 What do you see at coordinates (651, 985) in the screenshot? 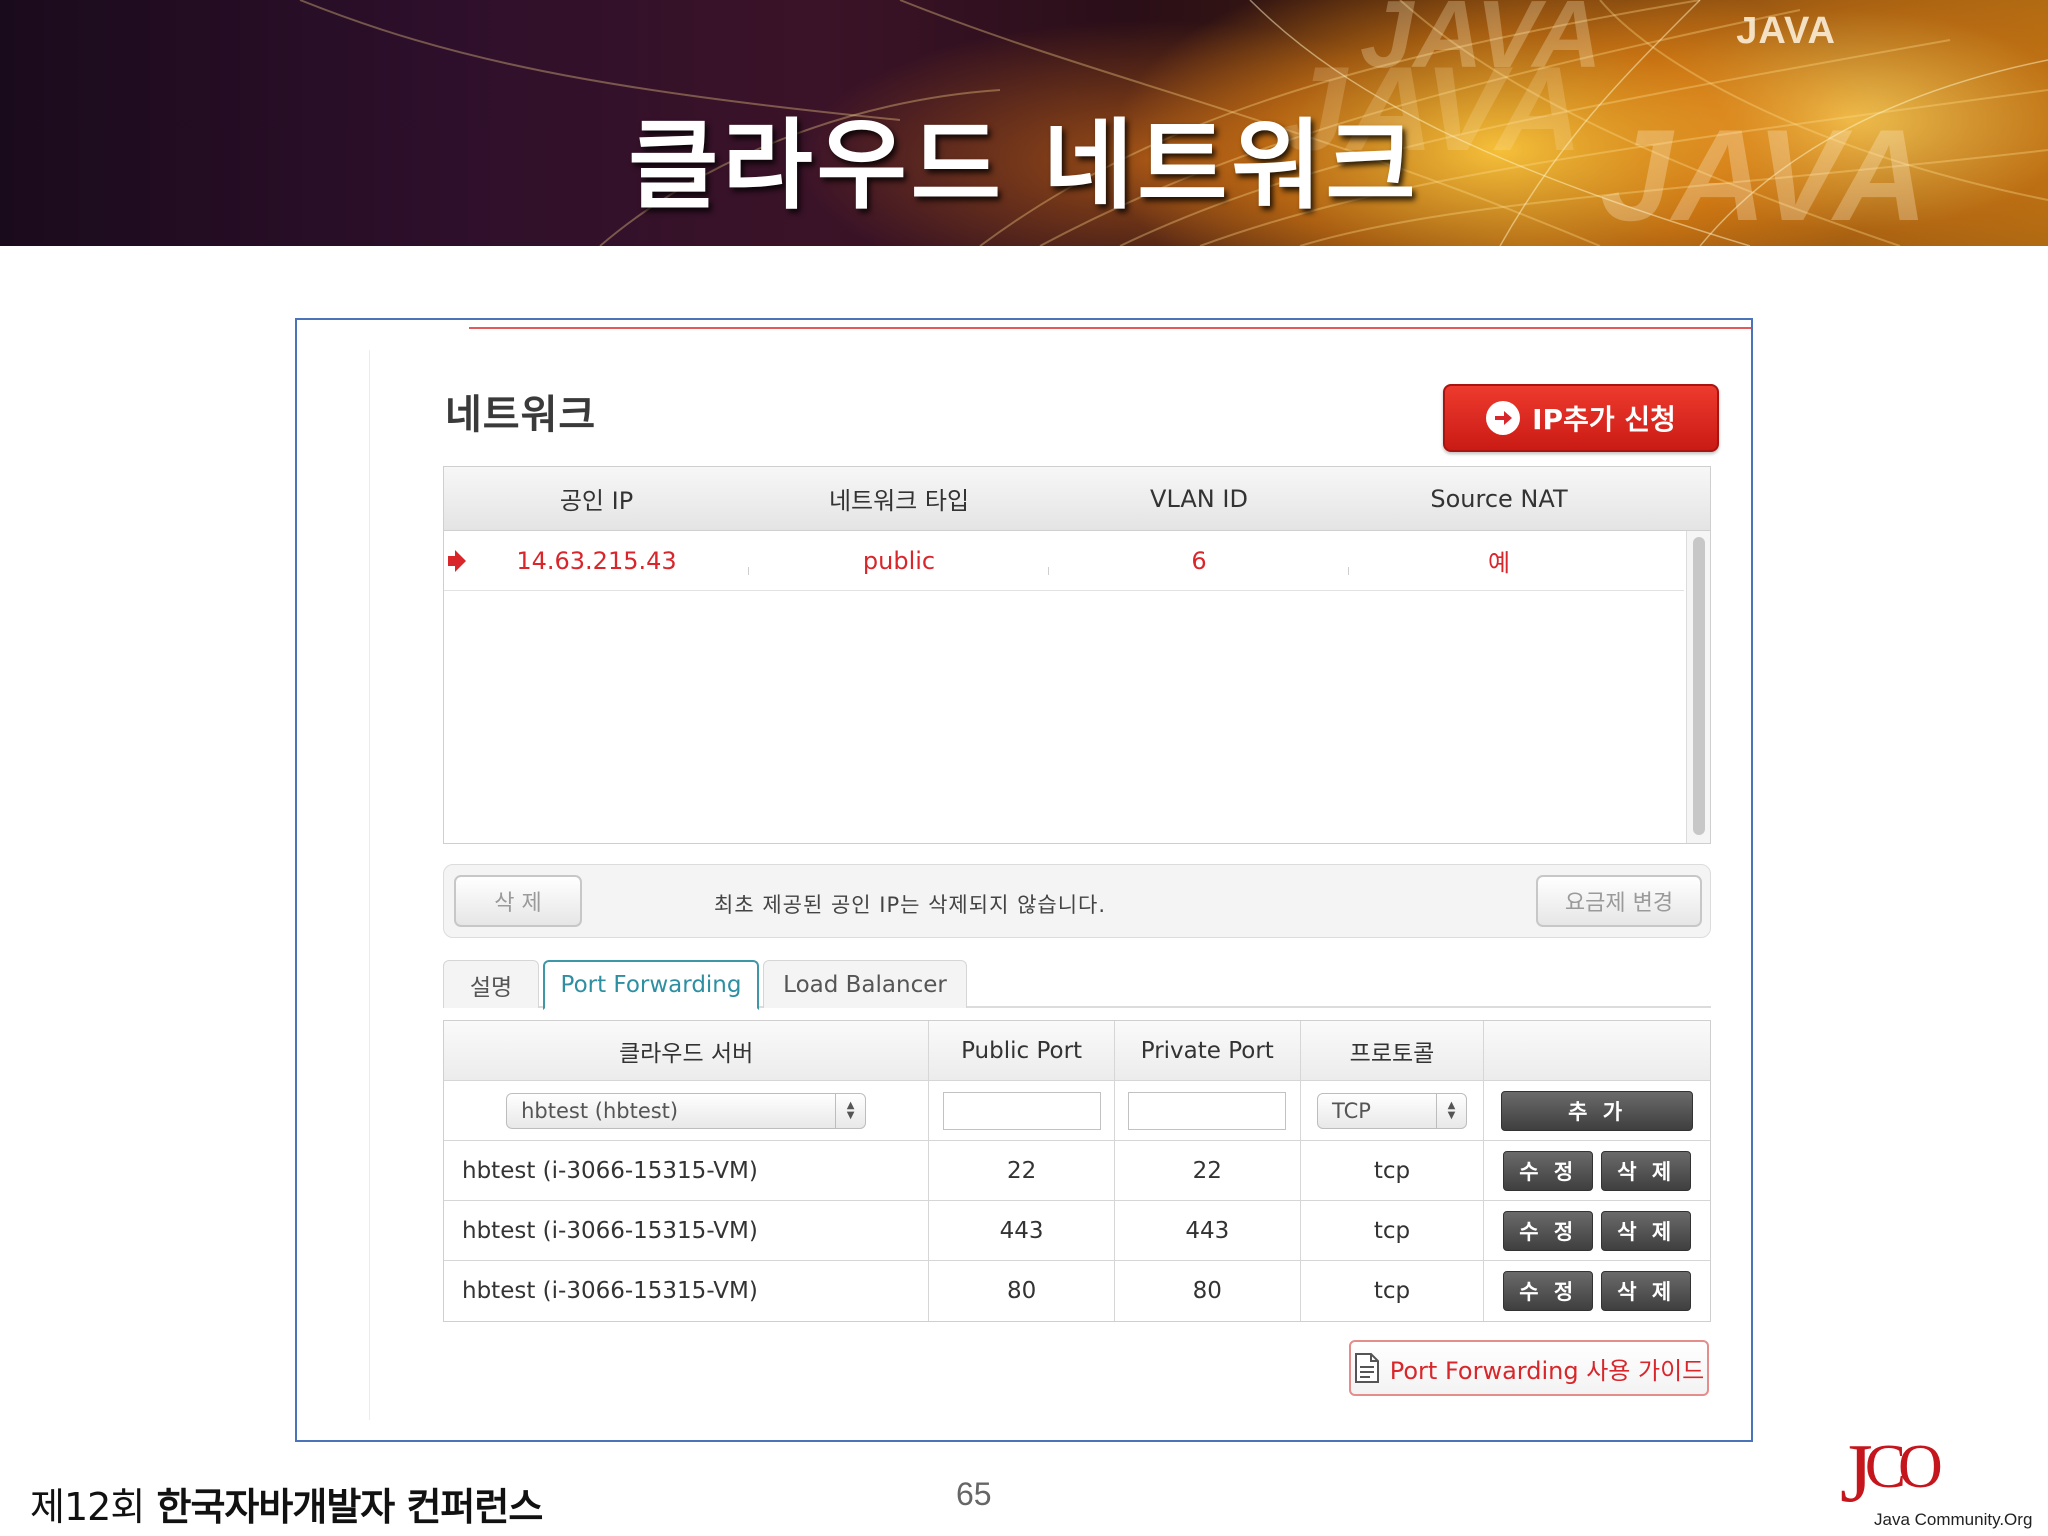
I see `tab-port-forwarding: Port Forwarding` at bounding box center [651, 985].